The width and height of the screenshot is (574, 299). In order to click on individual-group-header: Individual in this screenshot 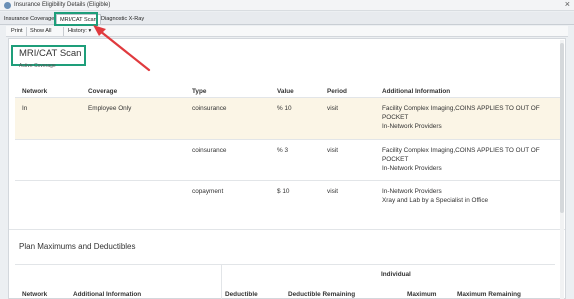, I will do `click(396, 274)`.